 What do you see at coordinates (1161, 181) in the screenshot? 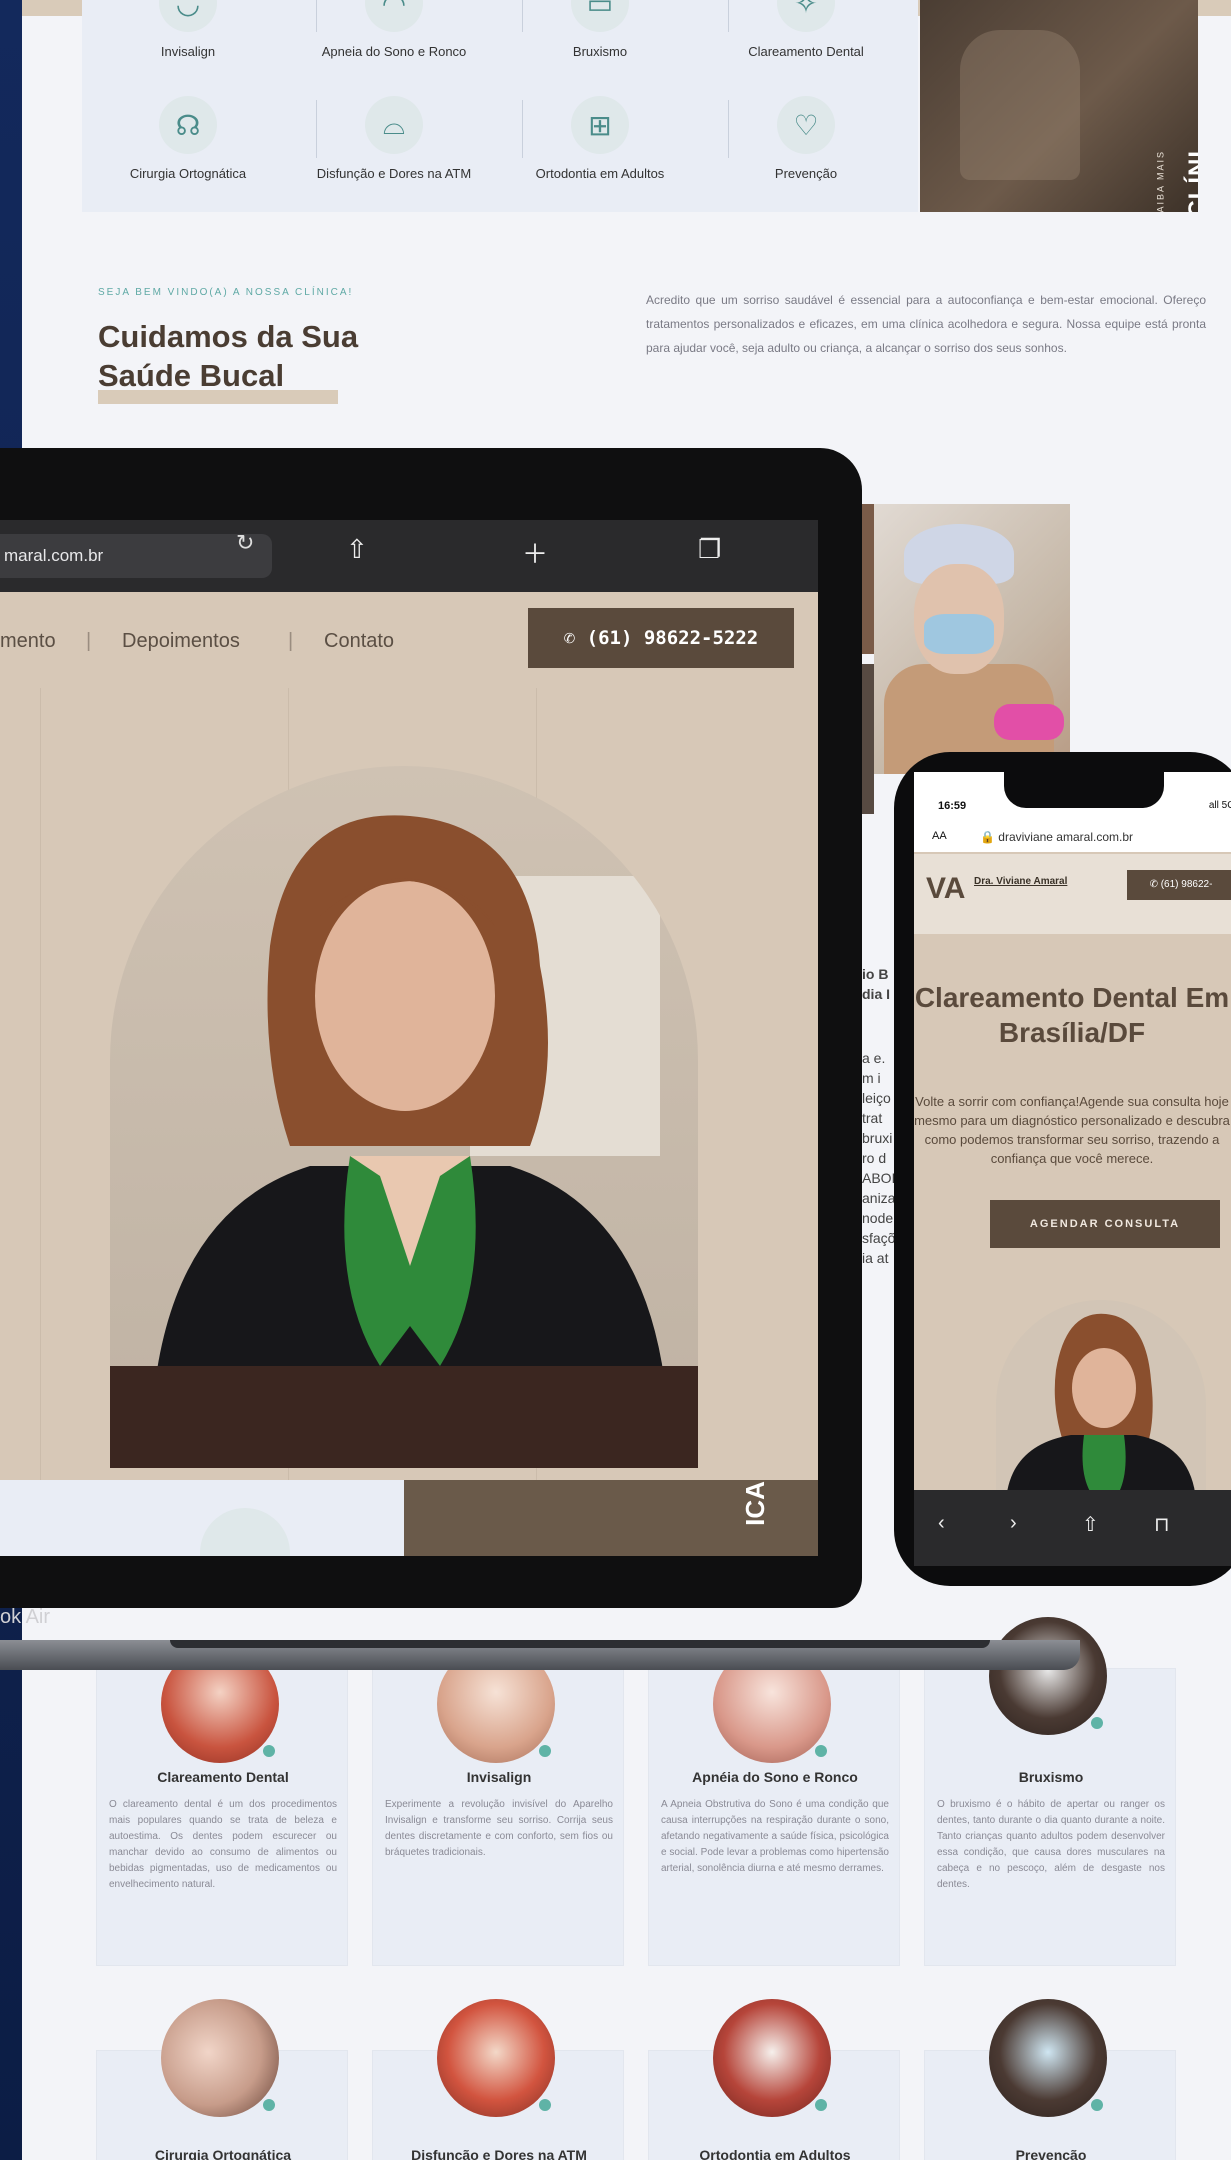
I see `about-subtitle: SAIBA MAIS` at bounding box center [1161, 181].